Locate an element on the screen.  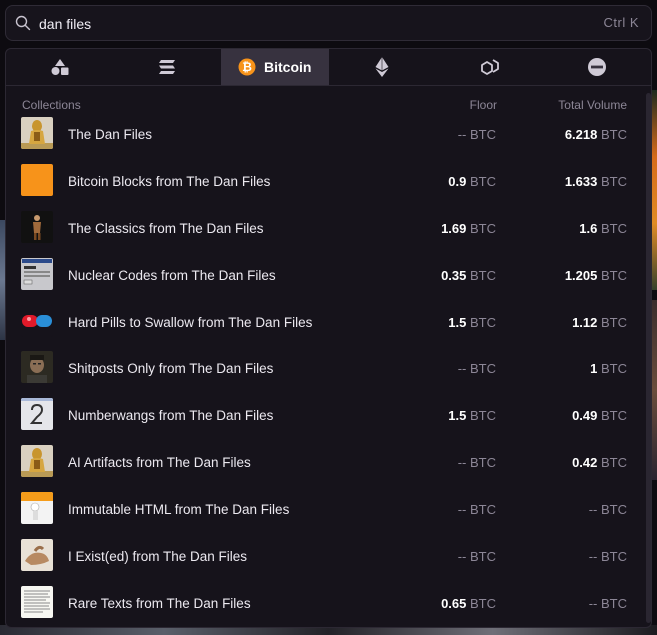
tab-polygon is located at coordinates (490, 67).